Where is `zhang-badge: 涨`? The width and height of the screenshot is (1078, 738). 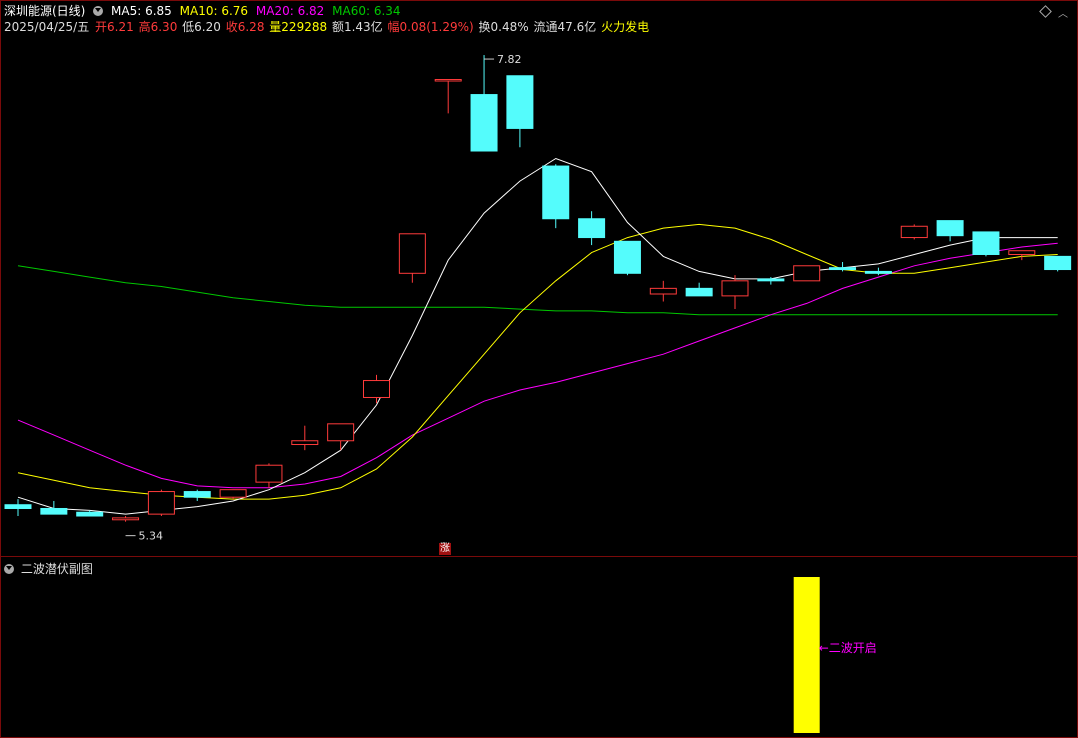 zhang-badge: 涨 is located at coordinates (445, 549).